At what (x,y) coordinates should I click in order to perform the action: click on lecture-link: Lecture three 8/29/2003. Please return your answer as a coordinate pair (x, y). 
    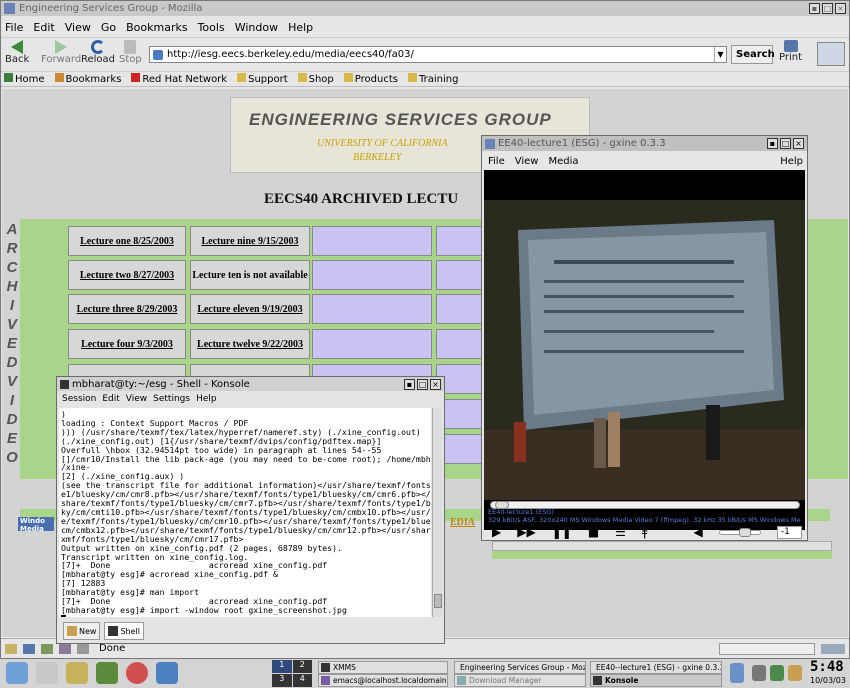
    Looking at the image, I should click on (127, 309).